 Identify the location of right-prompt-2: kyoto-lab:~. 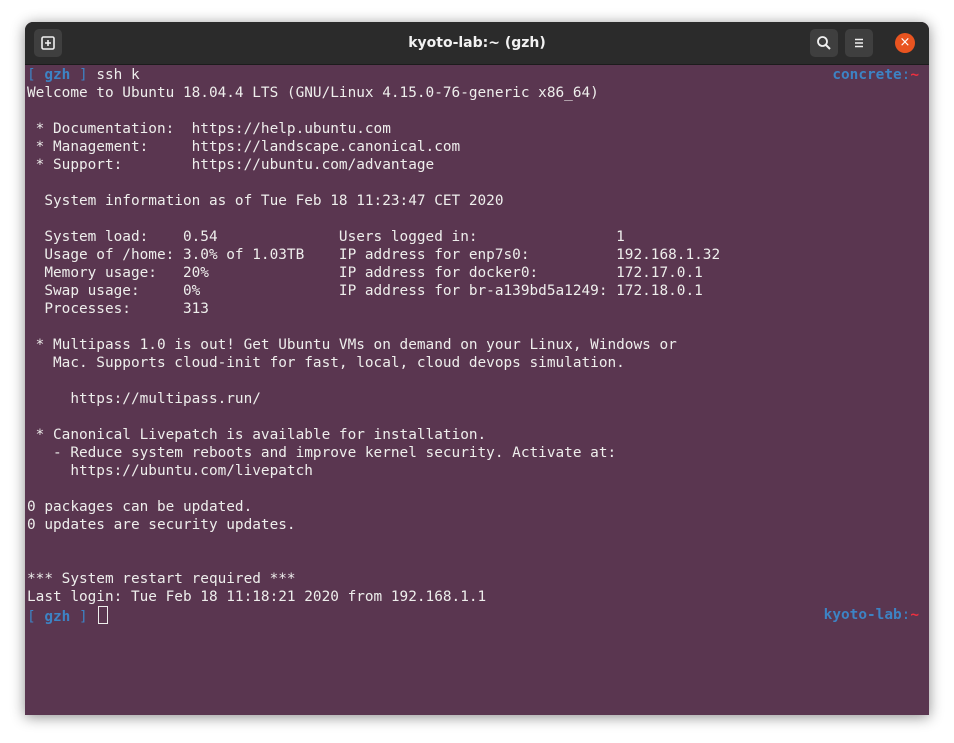
(871, 615).